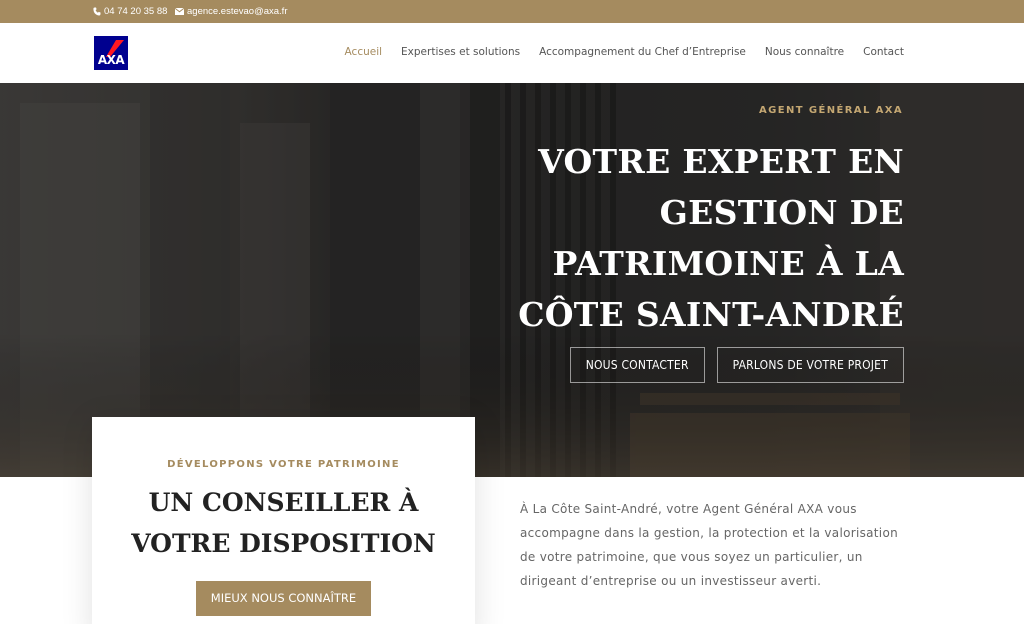 The height and width of the screenshot is (624, 1024). Describe the element at coordinates (642, 52) in the screenshot. I see `nav-item-accompagnement: Accompagnement du Chef d’Entreprise` at that location.